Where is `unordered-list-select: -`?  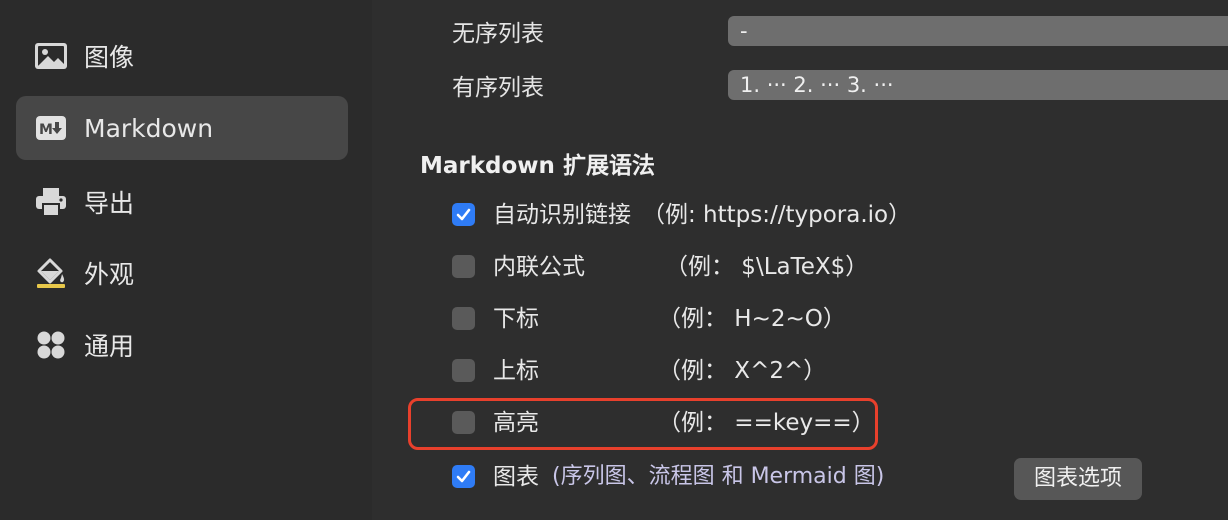
unordered-list-select: - is located at coordinates (978, 31).